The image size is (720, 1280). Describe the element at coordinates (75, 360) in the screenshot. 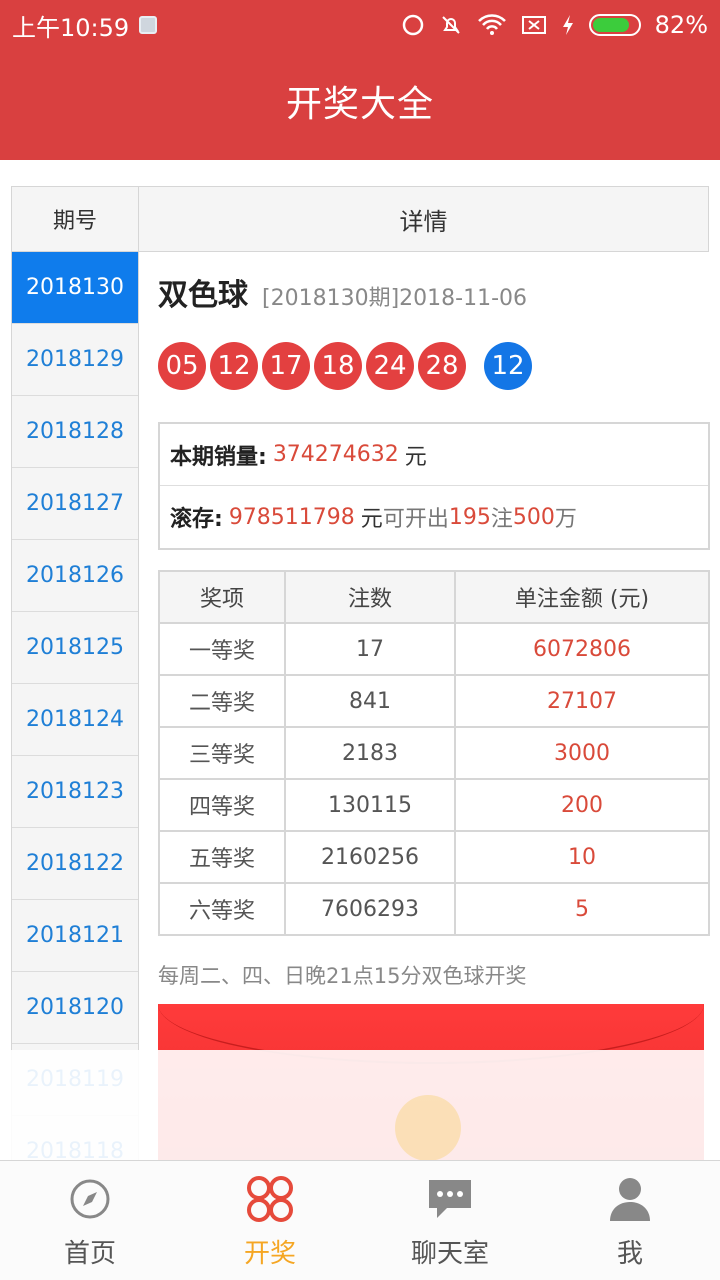

I see `period-item: 2018129` at that location.